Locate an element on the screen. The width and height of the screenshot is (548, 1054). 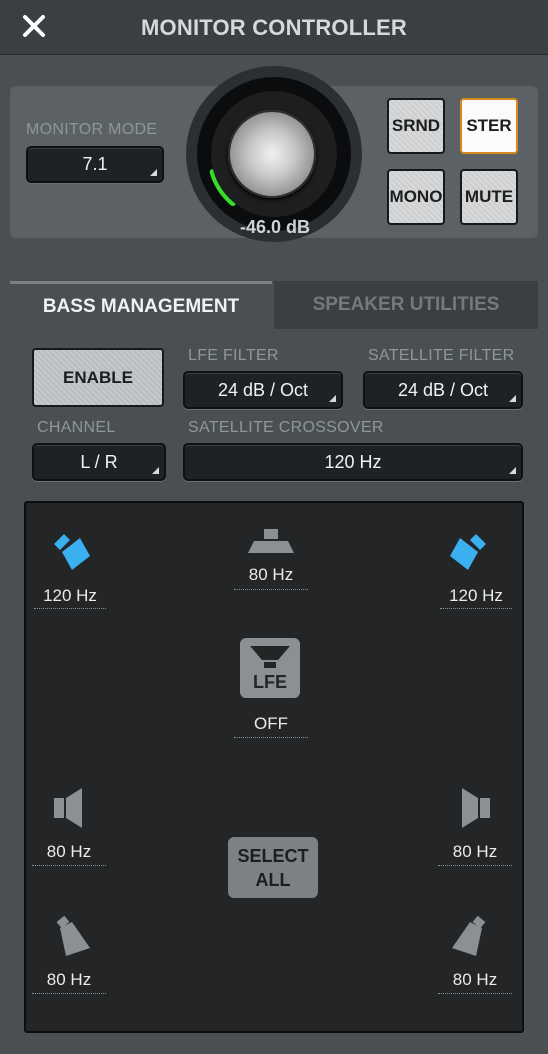
select-all-button: SELECT ALL is located at coordinates (273, 867).